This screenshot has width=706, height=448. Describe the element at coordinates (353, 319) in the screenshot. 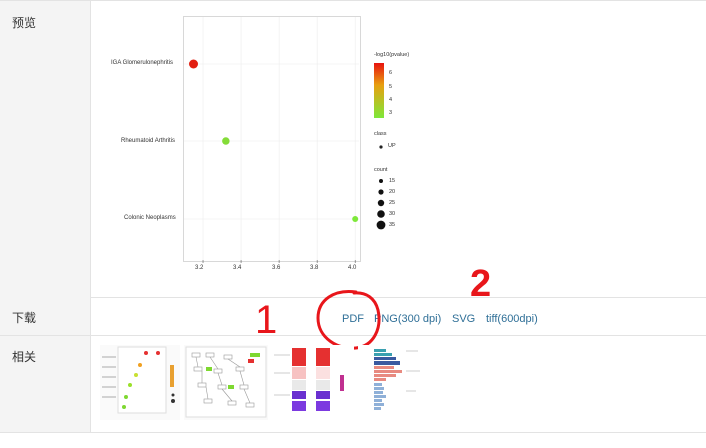

I see `download-pdf-link: PDF` at that location.